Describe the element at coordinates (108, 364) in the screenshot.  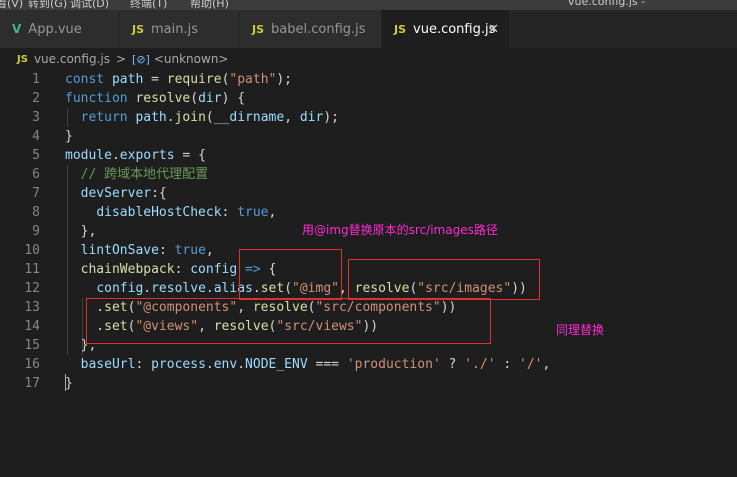
I see `code-token: baseUrl` at that location.